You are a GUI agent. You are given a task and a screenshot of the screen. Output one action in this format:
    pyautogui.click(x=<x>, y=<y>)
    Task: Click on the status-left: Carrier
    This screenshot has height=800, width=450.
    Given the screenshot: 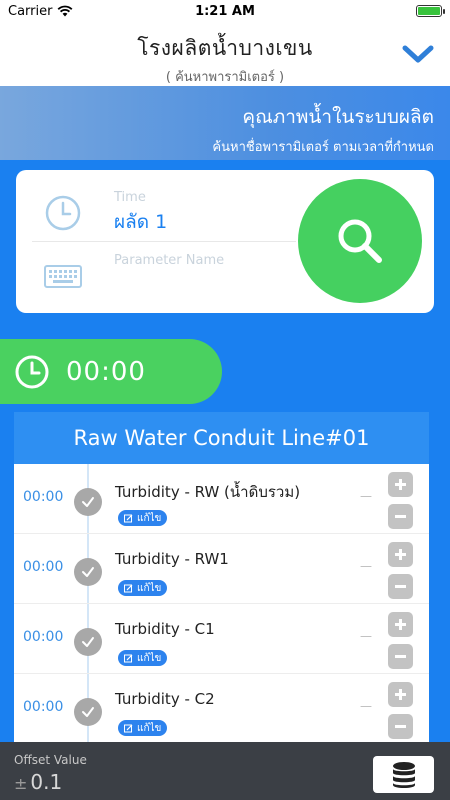 What is the action you would take?
    pyautogui.click(x=40, y=11)
    